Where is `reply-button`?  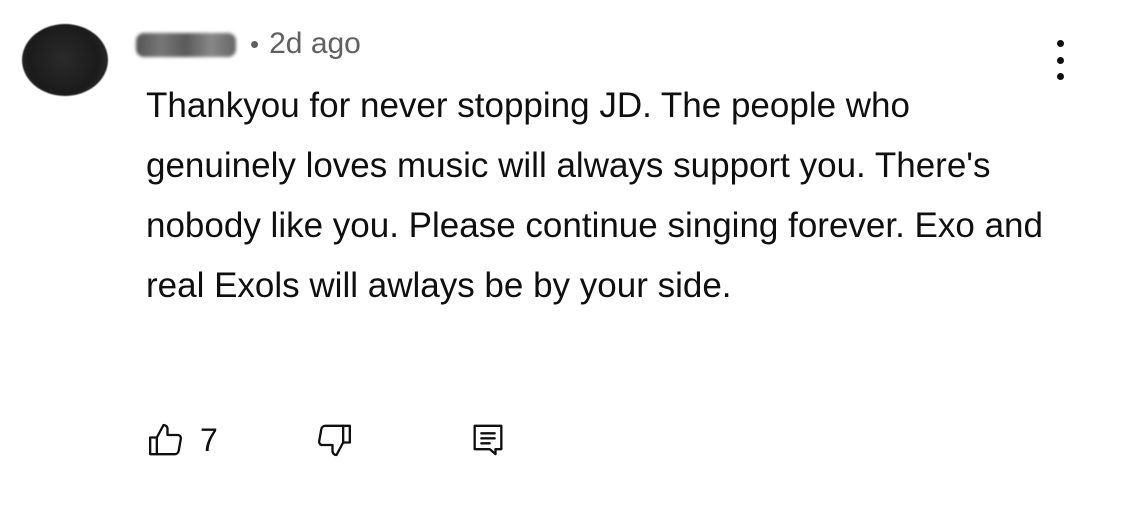 reply-button is located at coordinates (488, 440).